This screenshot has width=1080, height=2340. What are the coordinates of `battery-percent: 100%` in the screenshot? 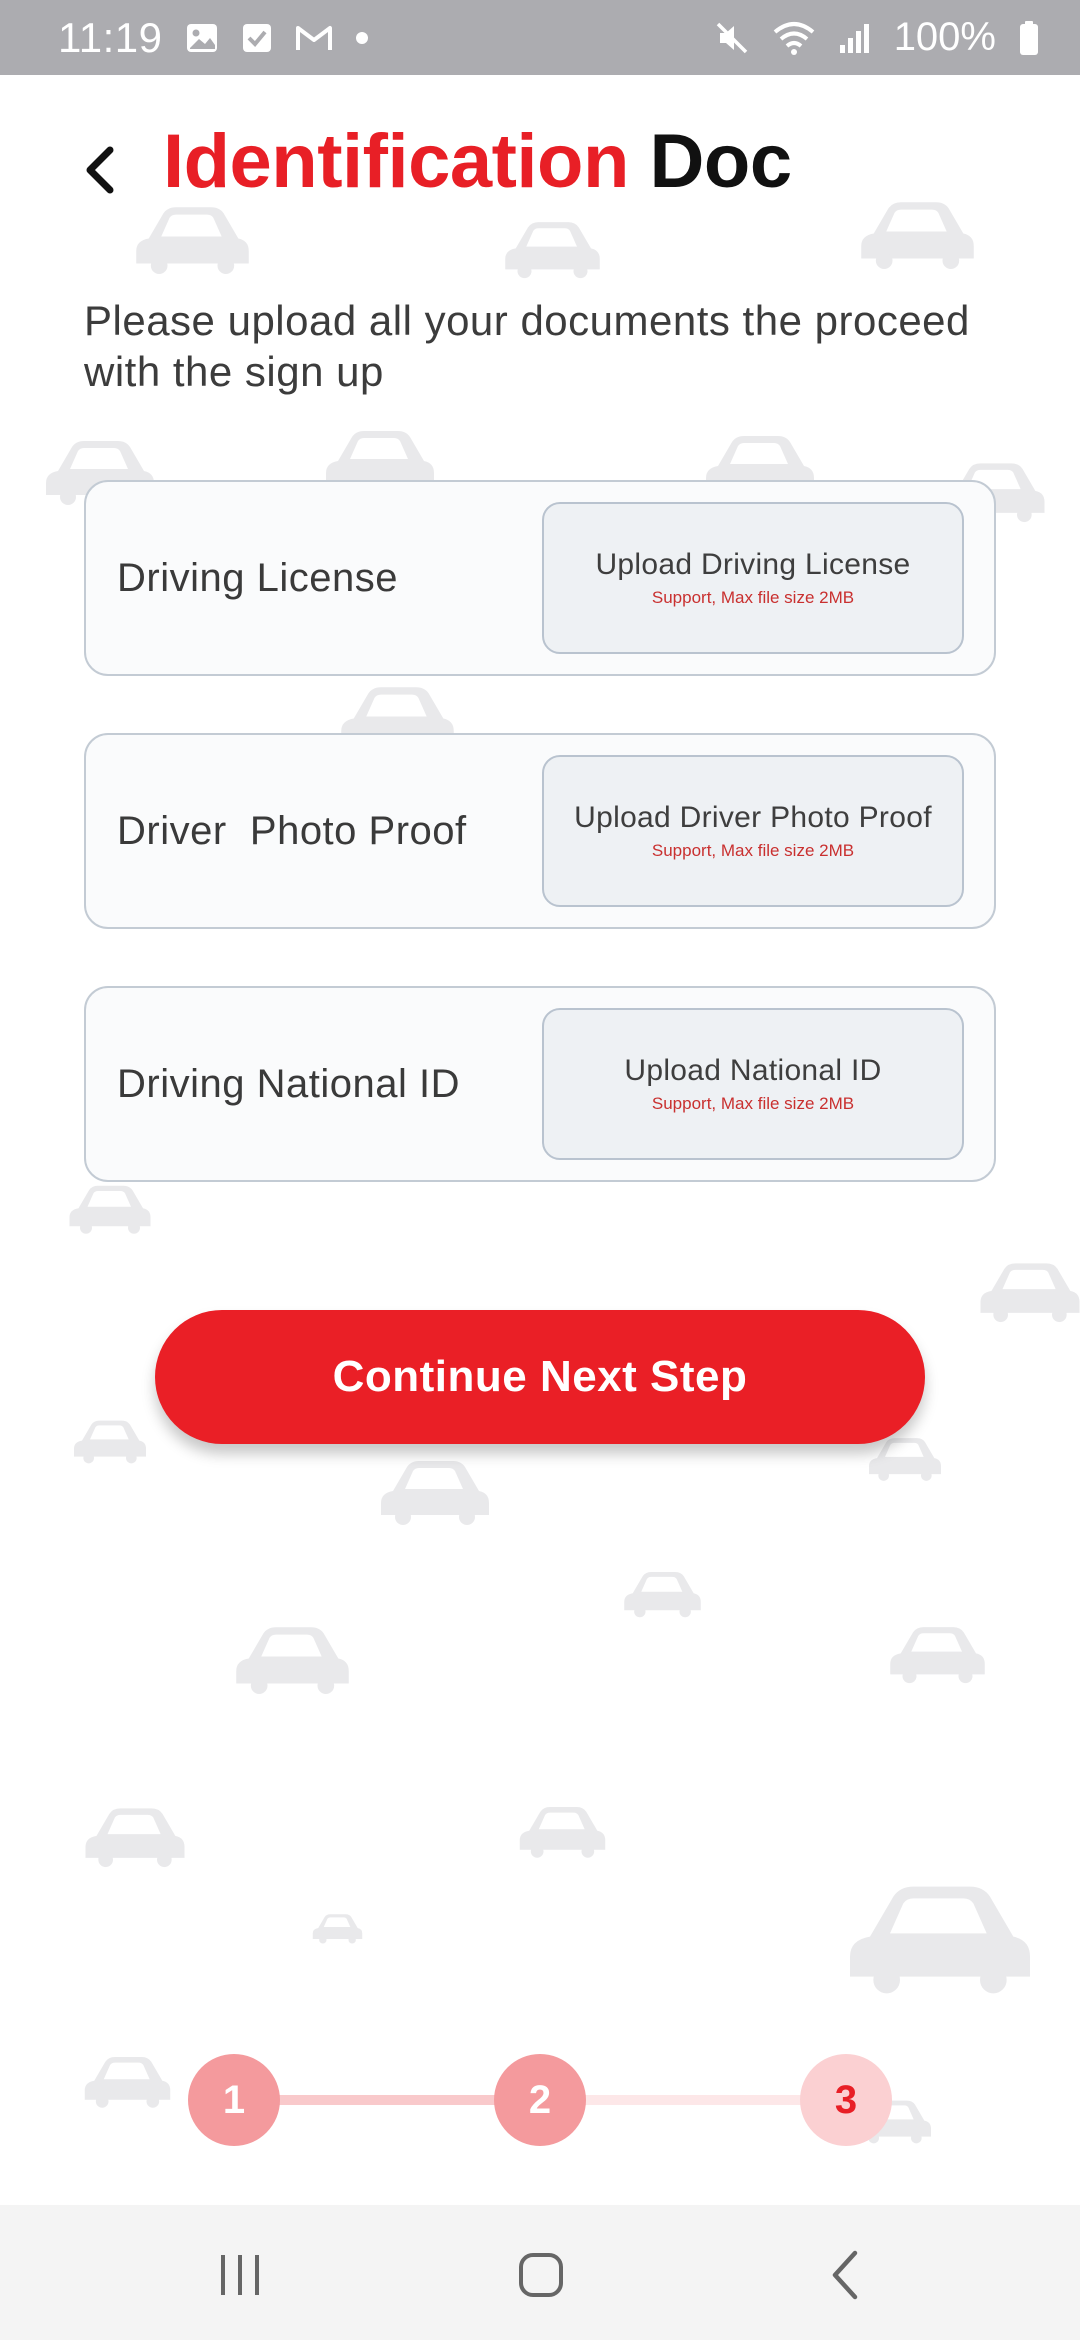 It's located at (944, 37).